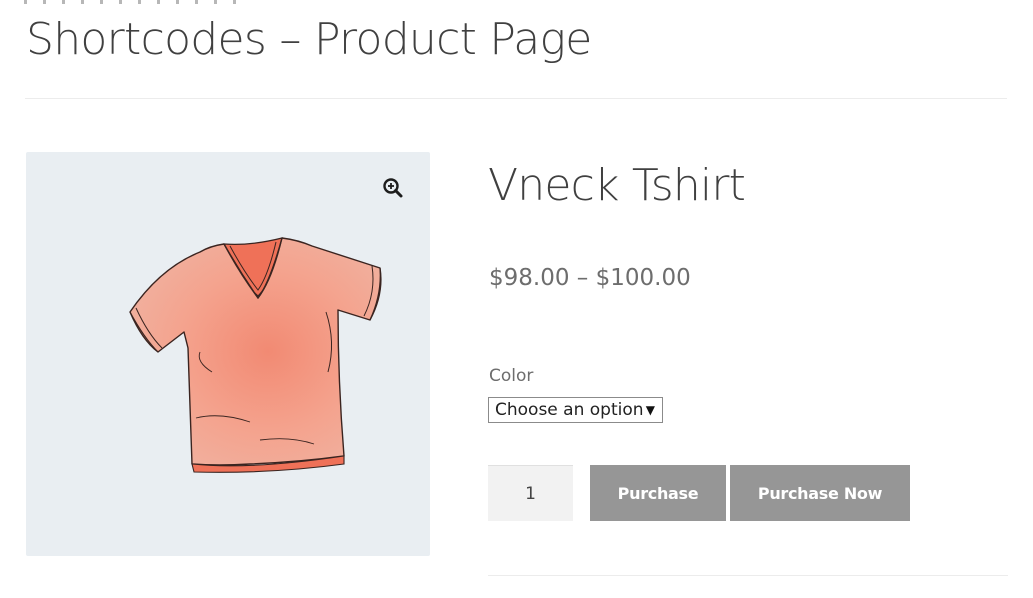 This screenshot has height=598, width=1033. What do you see at coordinates (530, 493) in the screenshot?
I see `quantity-input: 1` at bounding box center [530, 493].